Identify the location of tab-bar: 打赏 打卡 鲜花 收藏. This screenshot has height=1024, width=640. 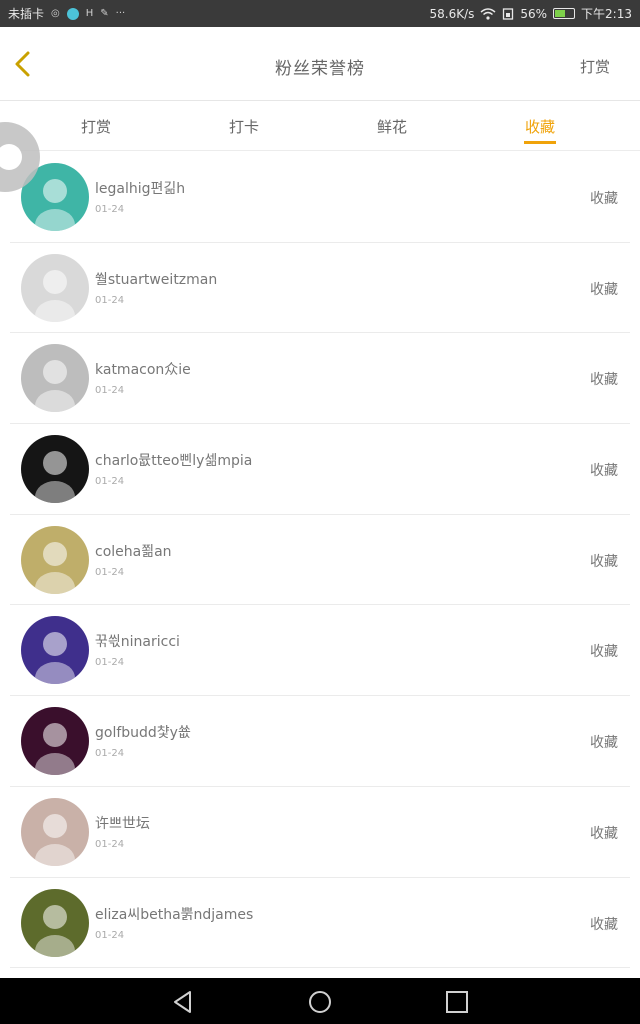
(320, 126).